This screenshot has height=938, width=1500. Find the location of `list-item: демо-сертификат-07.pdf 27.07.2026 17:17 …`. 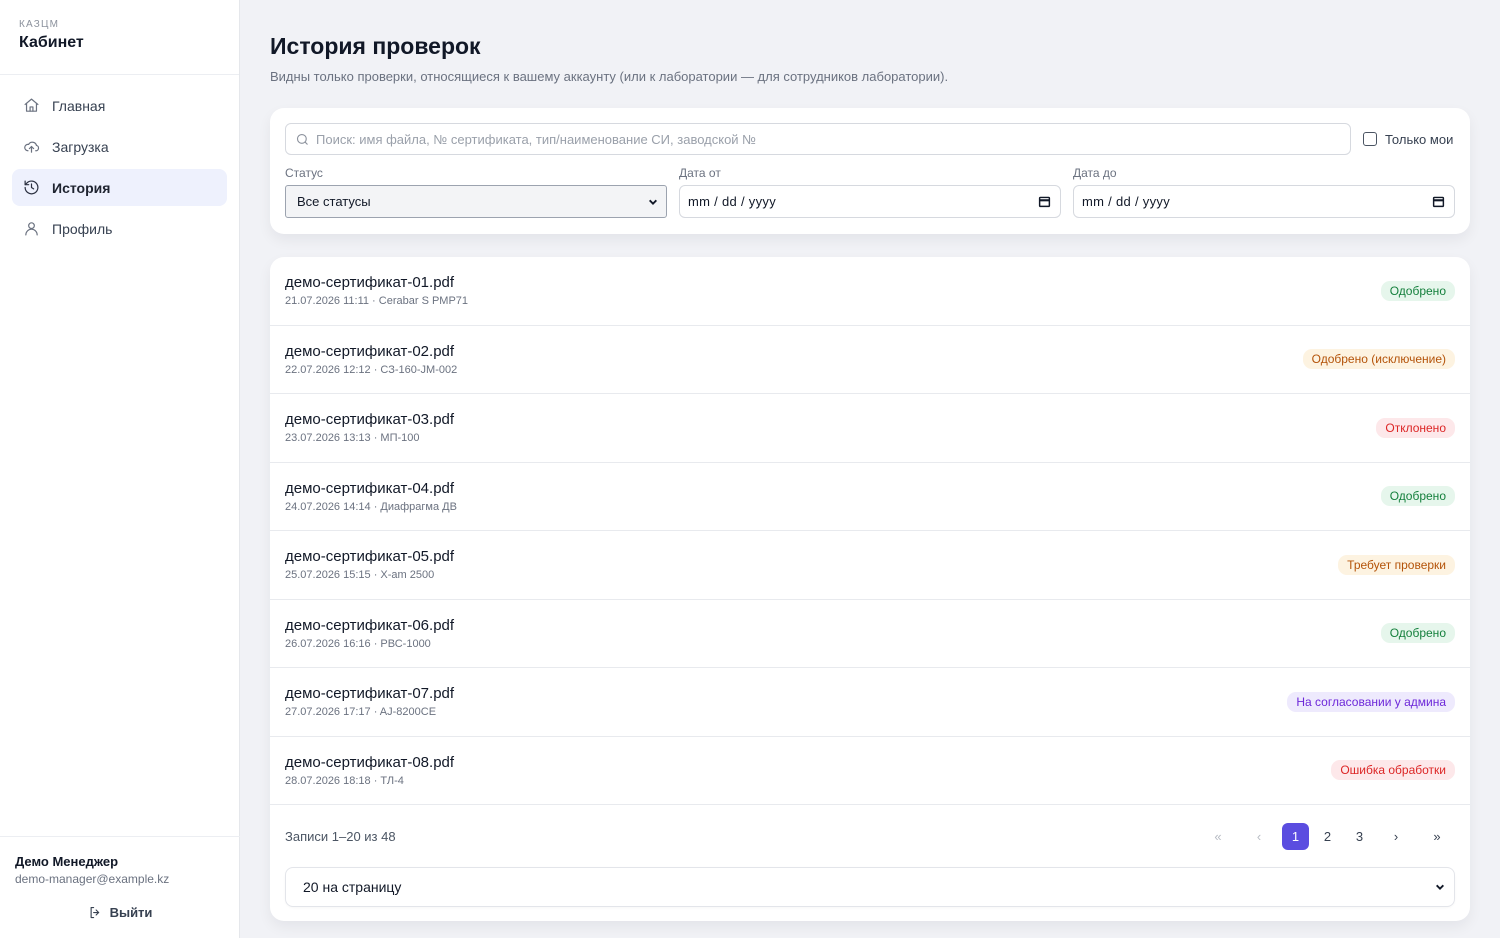

list-item: демо-сертификат-07.pdf 27.07.2026 17:17 … is located at coordinates (870, 702).